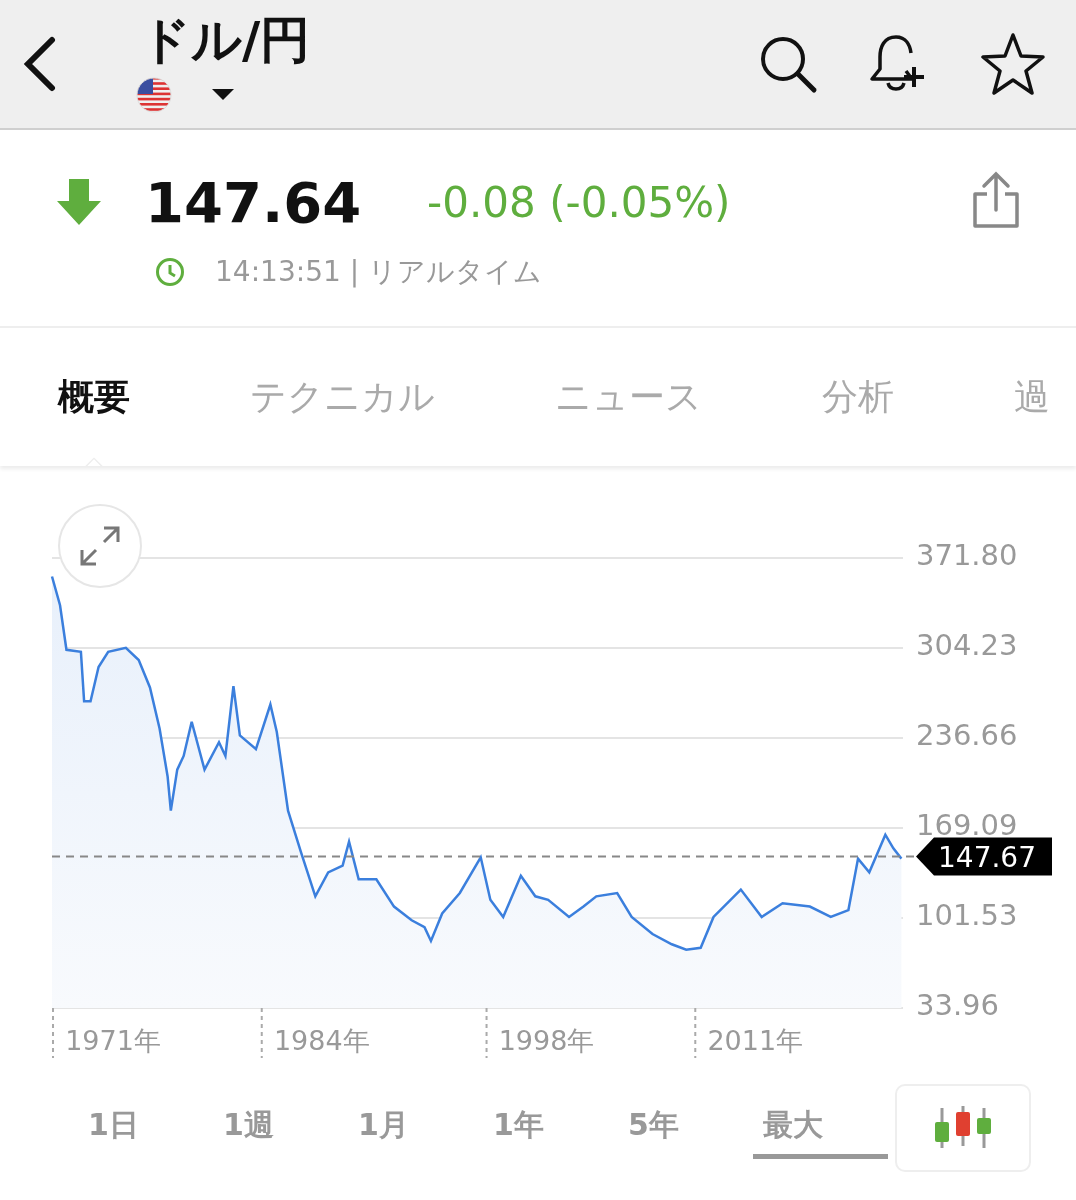 Image resolution: width=1076 pixels, height=1200 pixels. I want to click on flag-icon, so click(154, 95).